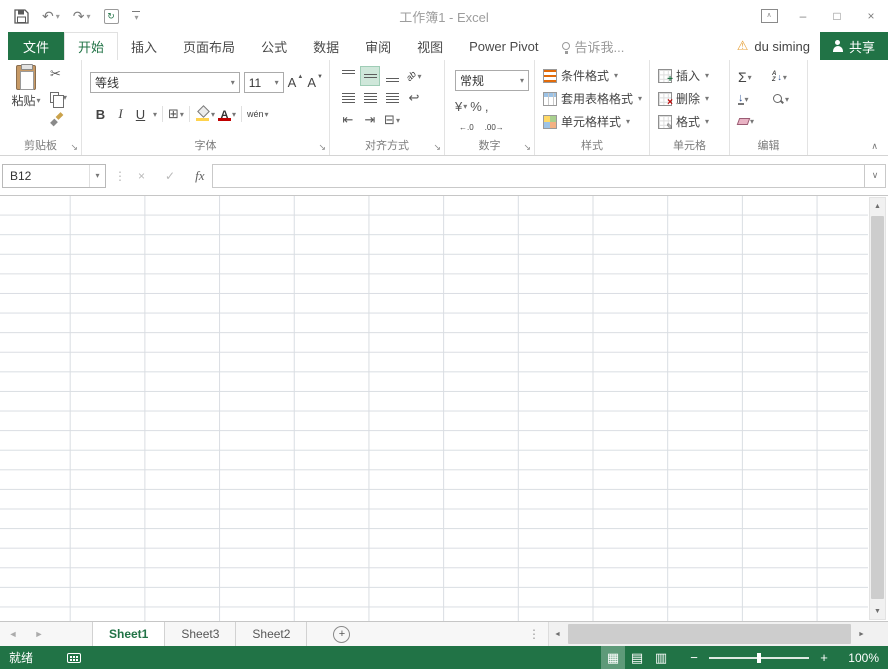 This screenshot has width=888, height=669. I want to click on align-middle-button, so click(370, 76).